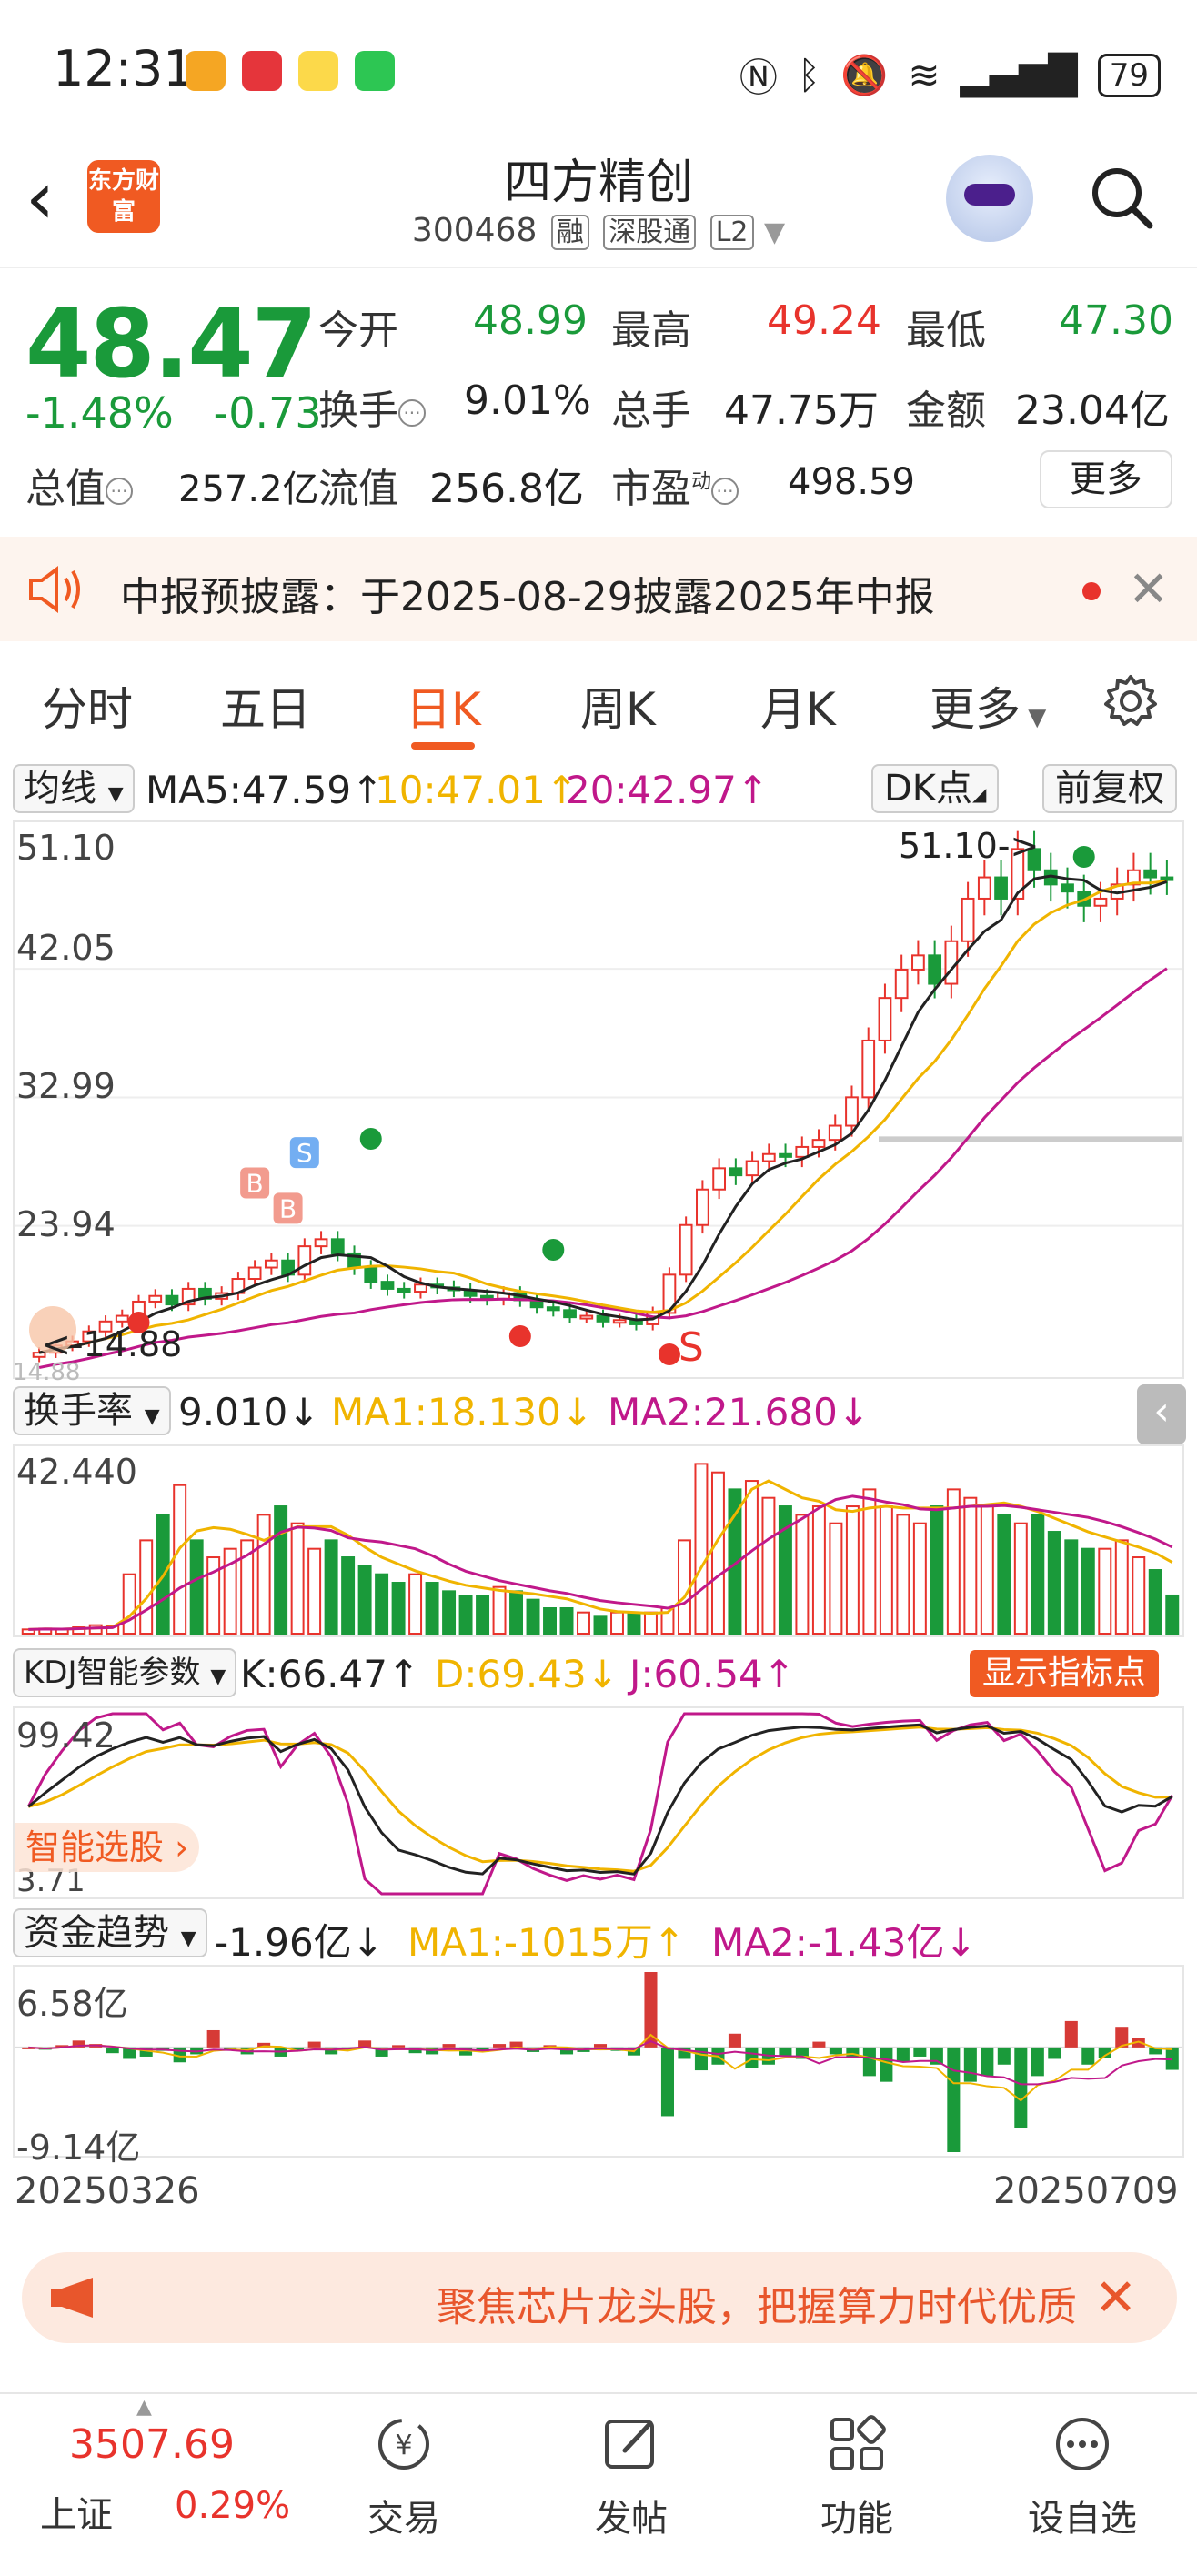 This screenshot has height=2576, width=1197. I want to click on gear-icon, so click(1130, 701).